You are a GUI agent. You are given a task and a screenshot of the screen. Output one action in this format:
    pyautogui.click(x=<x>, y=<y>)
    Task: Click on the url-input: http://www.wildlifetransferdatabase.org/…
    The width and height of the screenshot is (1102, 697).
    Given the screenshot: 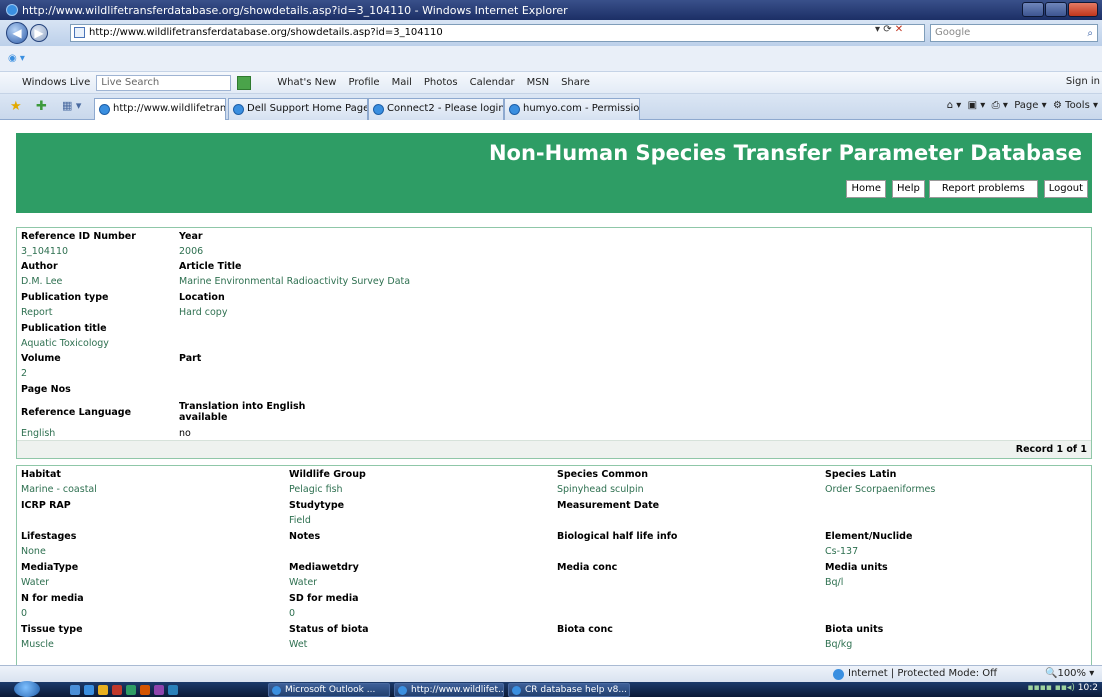 What is the action you would take?
    pyautogui.click(x=497, y=33)
    